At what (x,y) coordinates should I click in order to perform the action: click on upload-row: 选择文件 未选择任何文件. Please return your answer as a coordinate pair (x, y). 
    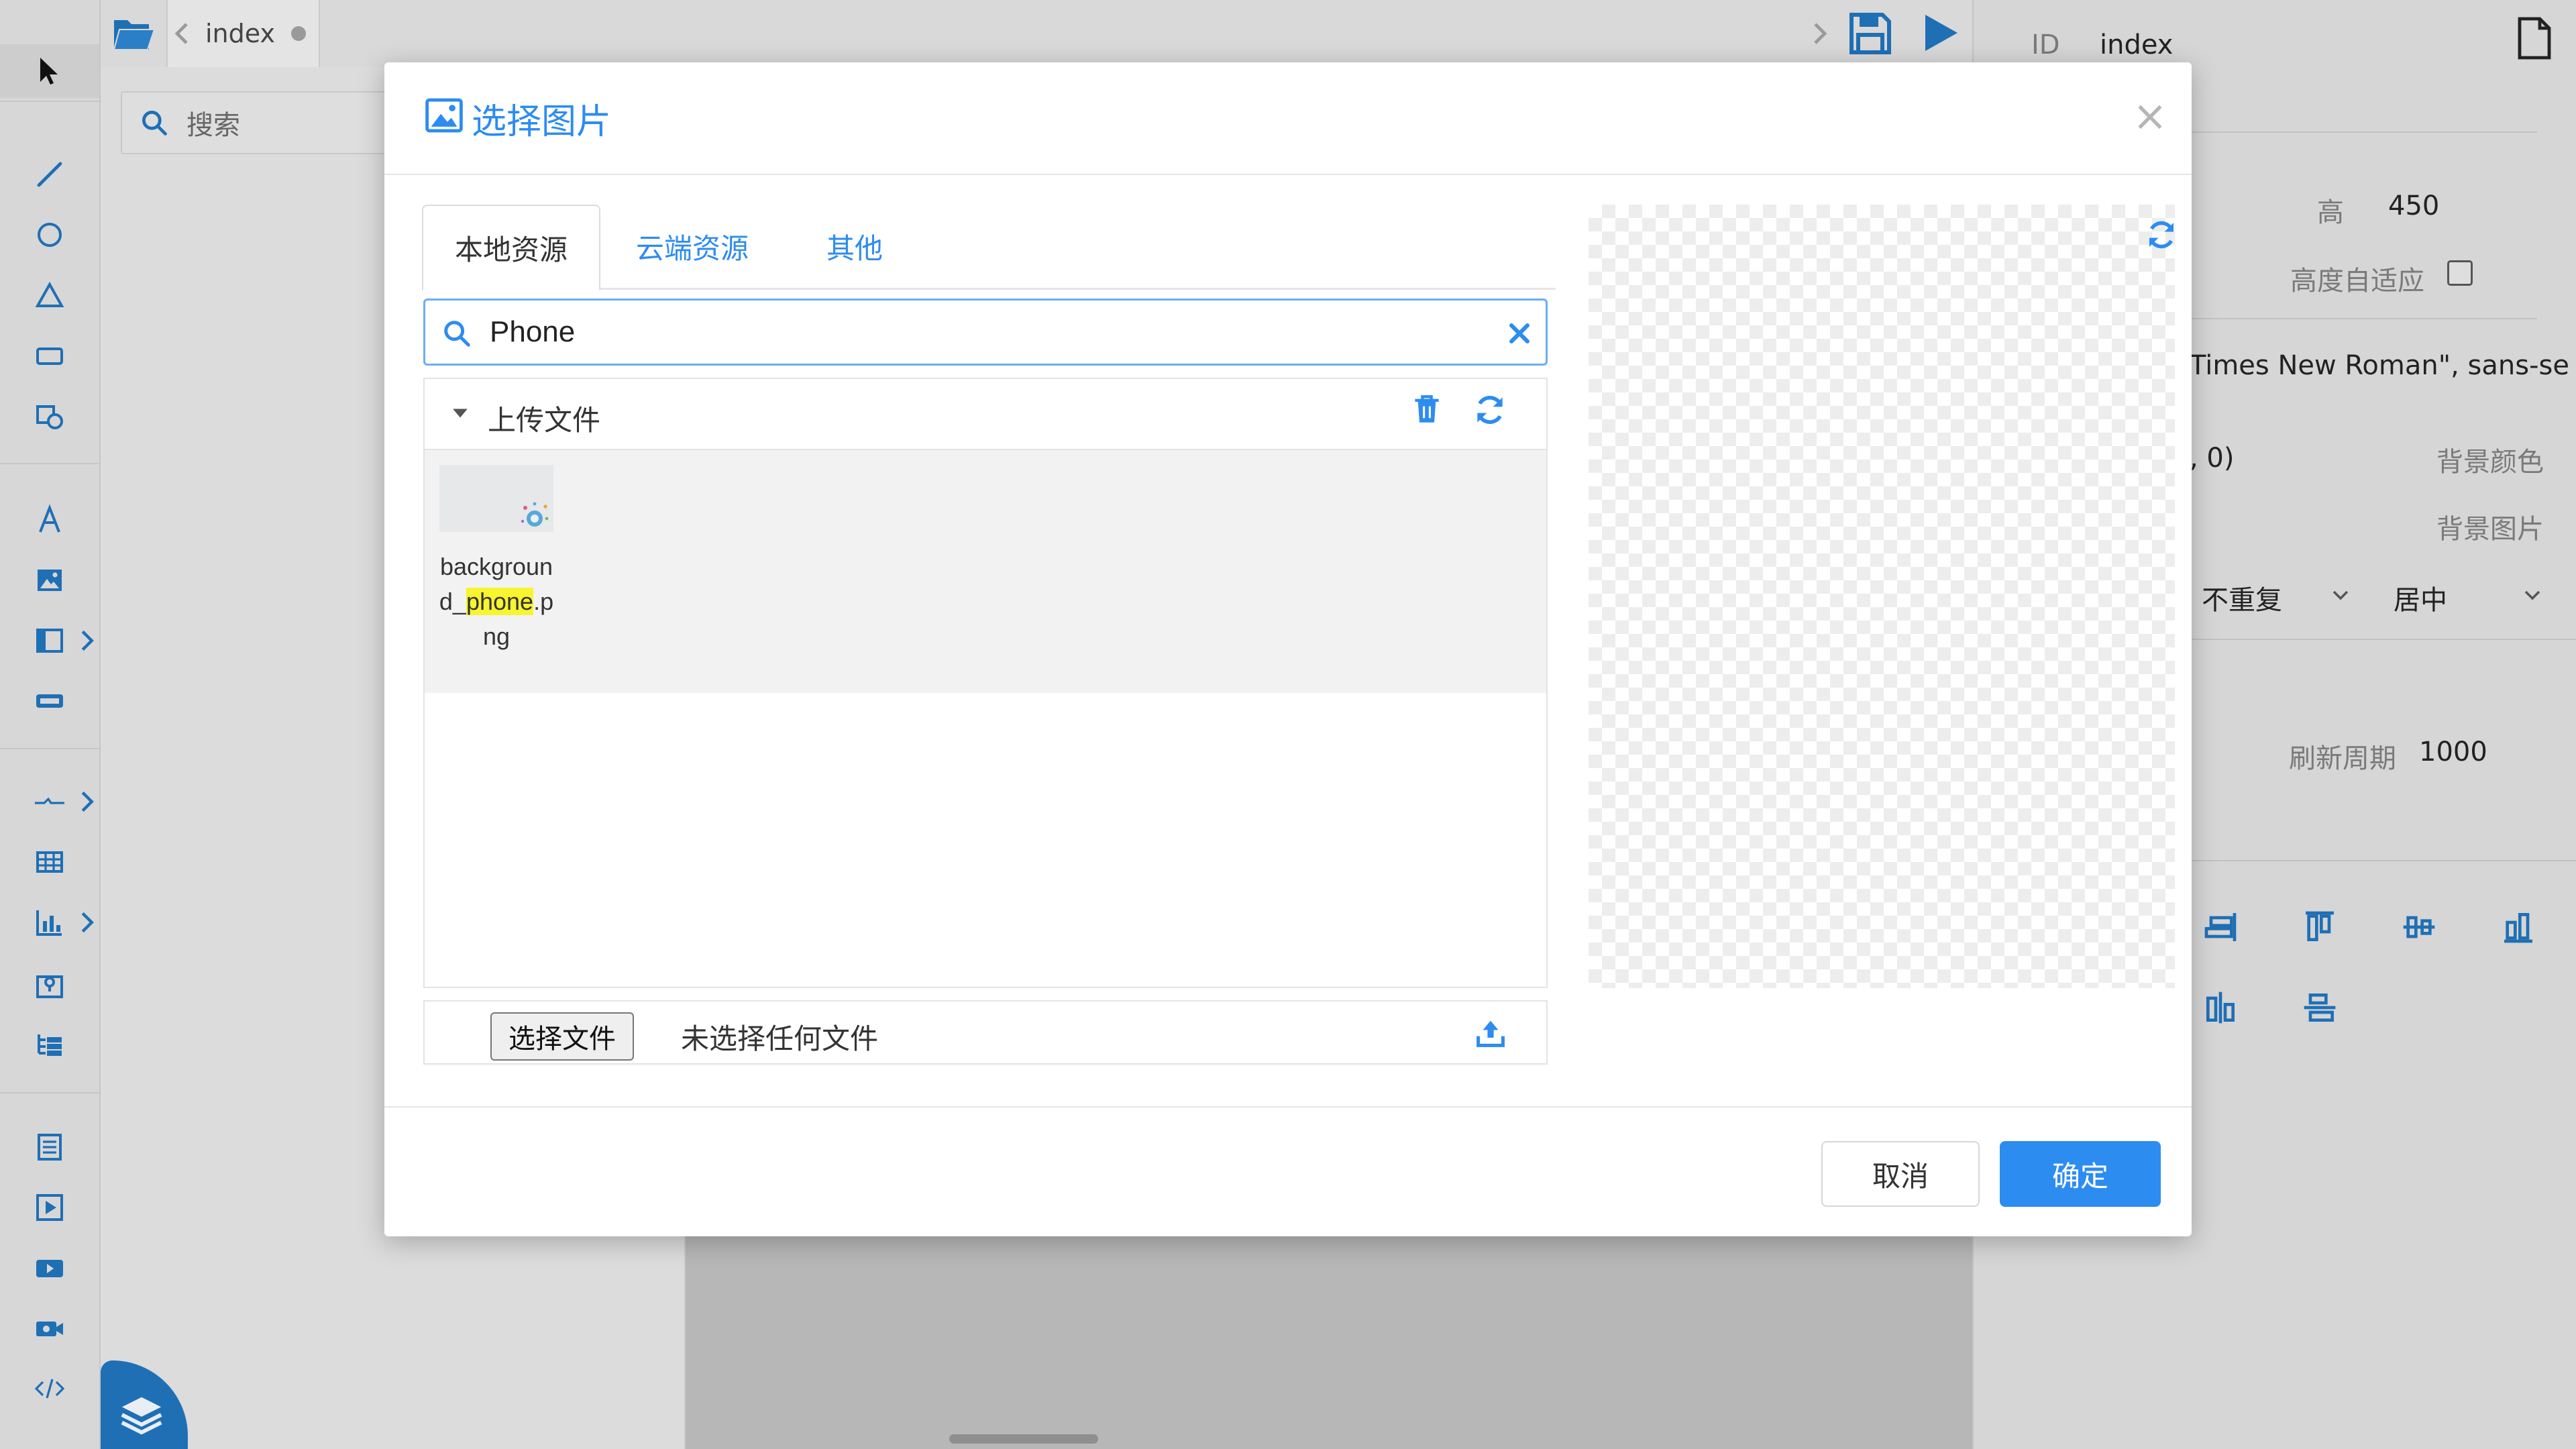
    Looking at the image, I should click on (985, 1032).